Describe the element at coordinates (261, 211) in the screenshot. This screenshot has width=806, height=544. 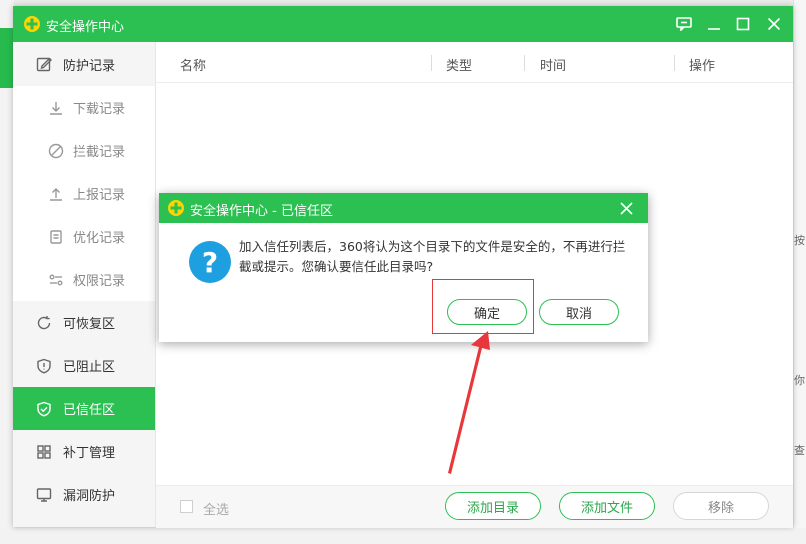
I see `dialog-title: 安全操作中心 - 已信任区` at that location.